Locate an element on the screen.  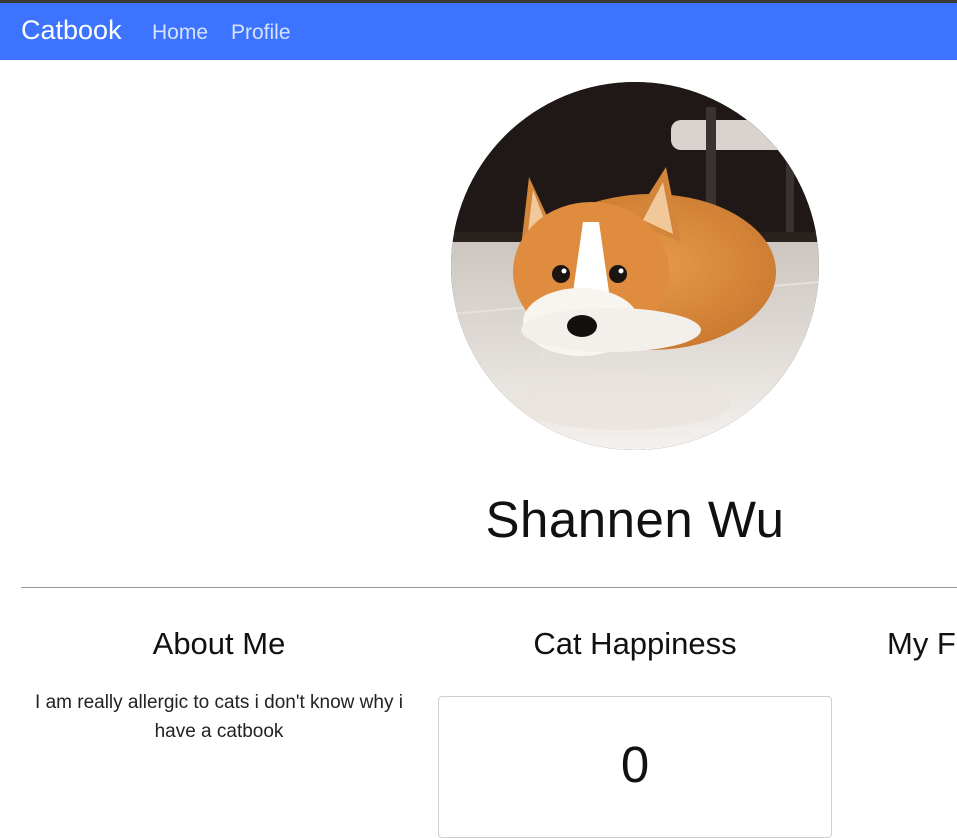
profile-name: Shannen Wu is located at coordinates (635, 519).